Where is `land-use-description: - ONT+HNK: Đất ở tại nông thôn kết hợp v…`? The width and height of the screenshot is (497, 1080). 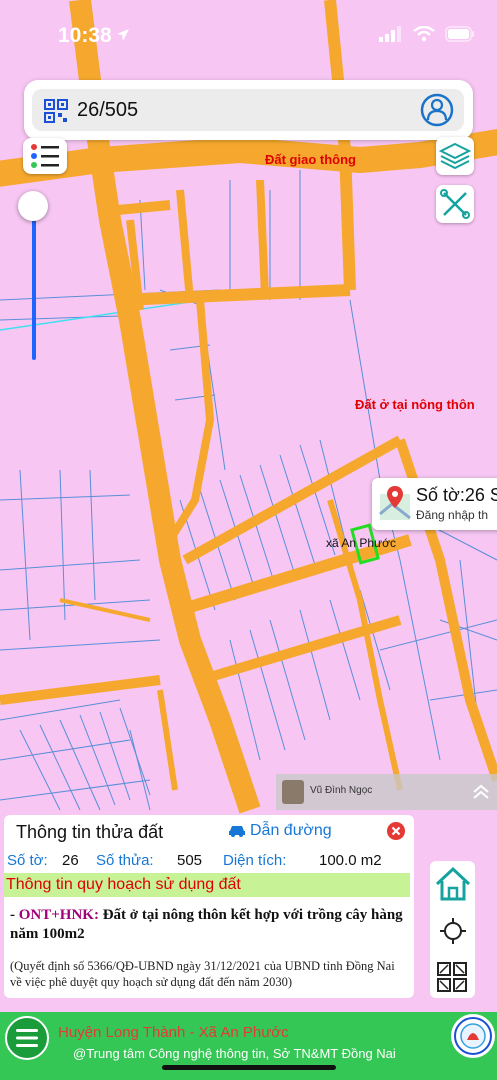
land-use-description: - ONT+HNK: Đất ở tại nông thôn kết hợp v… is located at coordinates (209, 925).